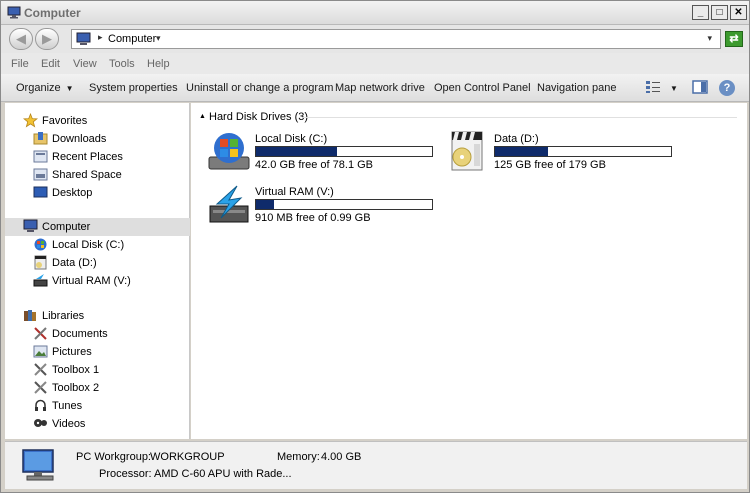 This screenshot has height=493, width=750. I want to click on nav-item-label: Documents, so click(80, 334).